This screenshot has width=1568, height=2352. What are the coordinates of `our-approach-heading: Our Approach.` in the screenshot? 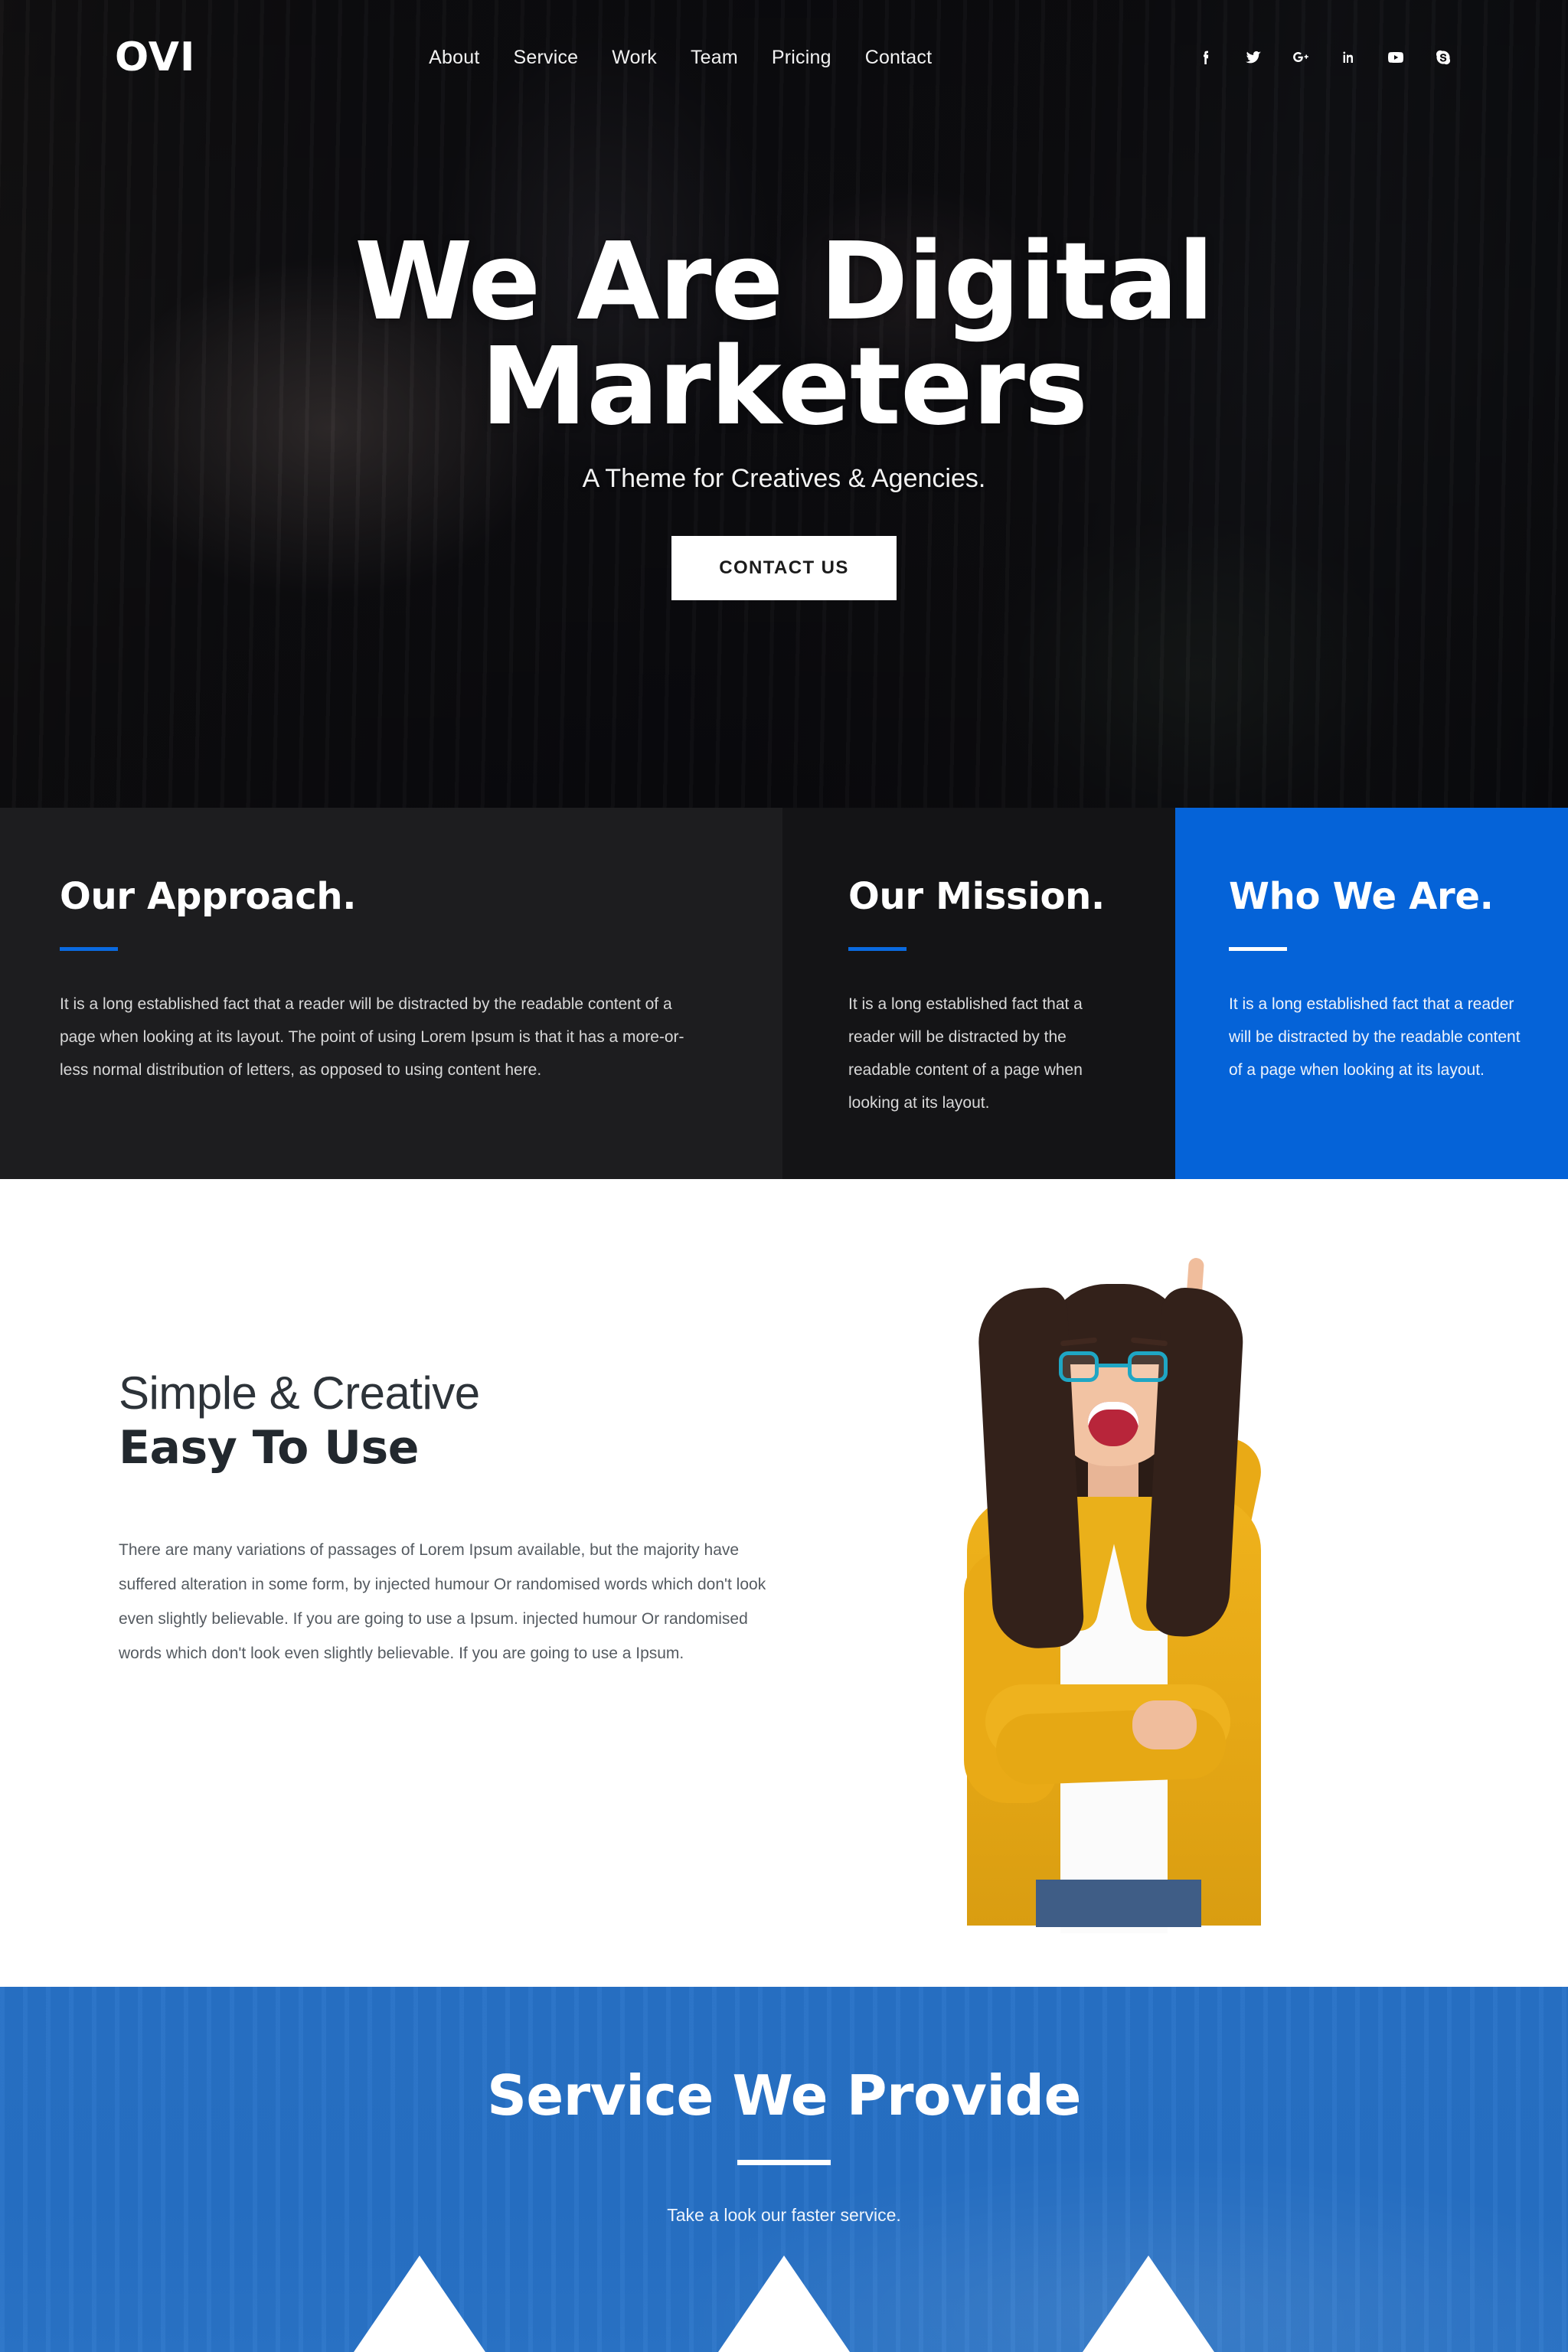 It's located at (208, 896).